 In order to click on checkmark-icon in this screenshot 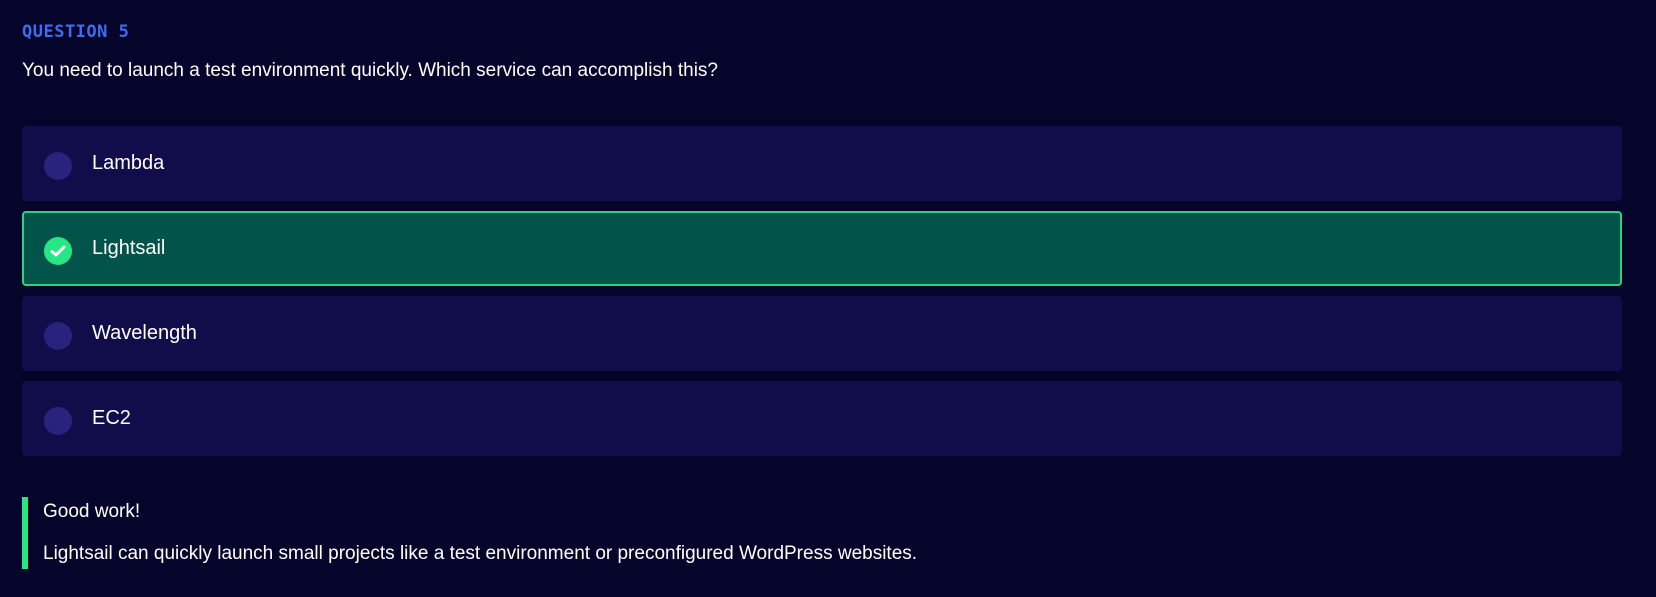, I will do `click(58, 250)`.